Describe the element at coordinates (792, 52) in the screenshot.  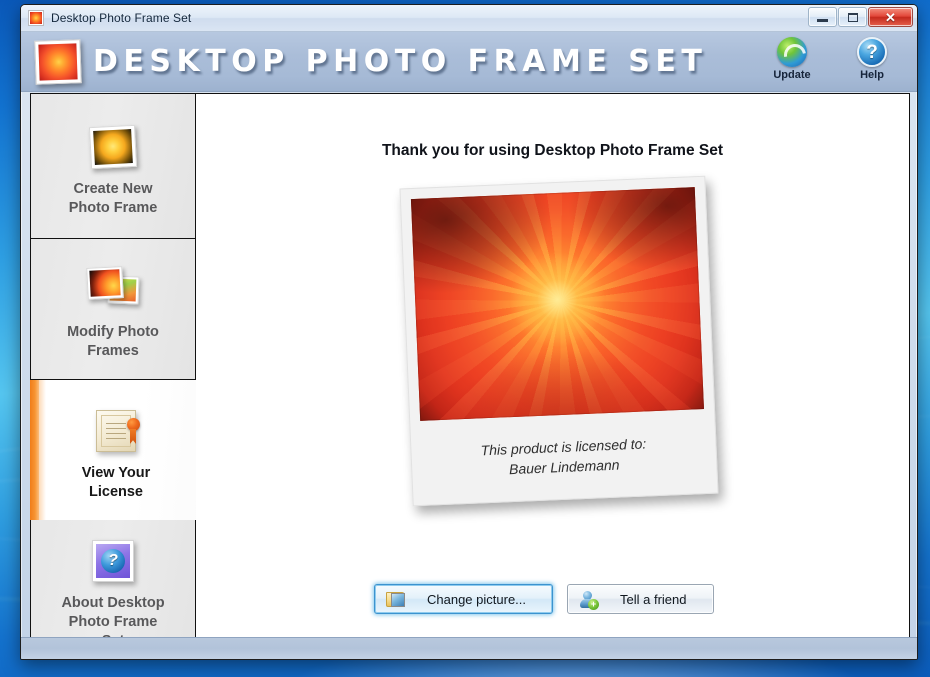
I see `update-refresh-icon` at that location.